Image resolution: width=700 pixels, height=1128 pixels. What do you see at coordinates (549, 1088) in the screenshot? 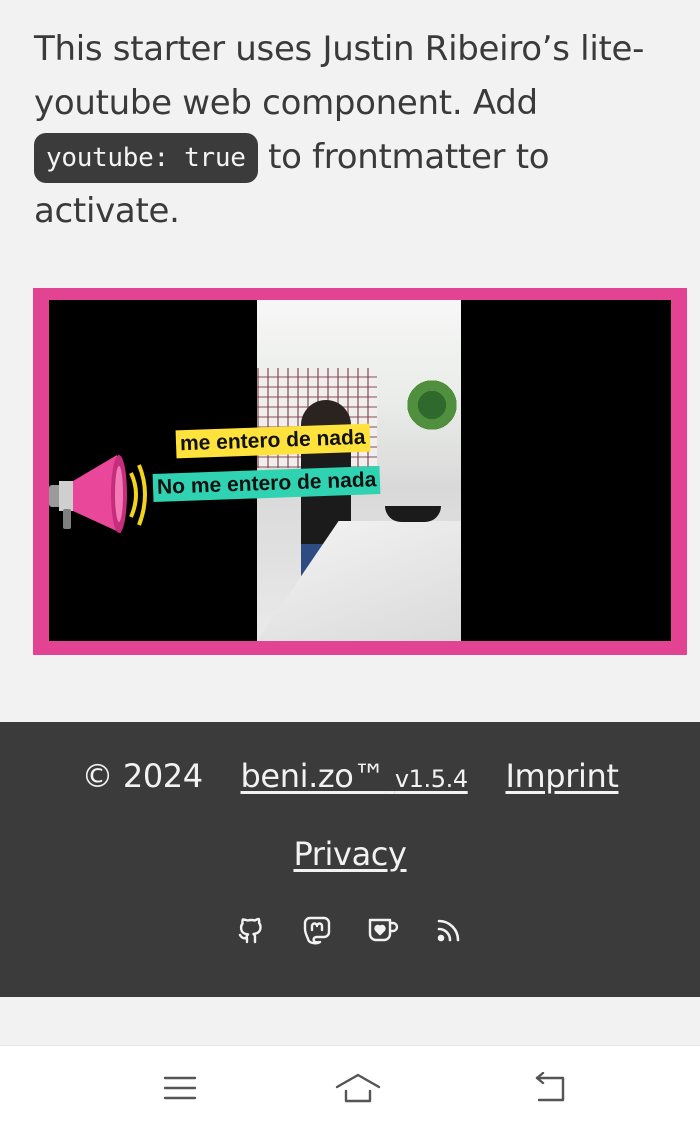
I see `back-icon` at bounding box center [549, 1088].